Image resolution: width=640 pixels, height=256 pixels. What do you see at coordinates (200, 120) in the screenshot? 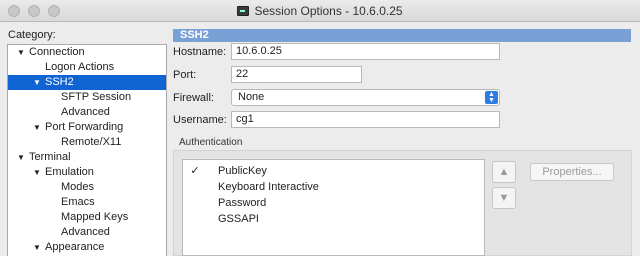
I see `username-label: Username:` at bounding box center [200, 120].